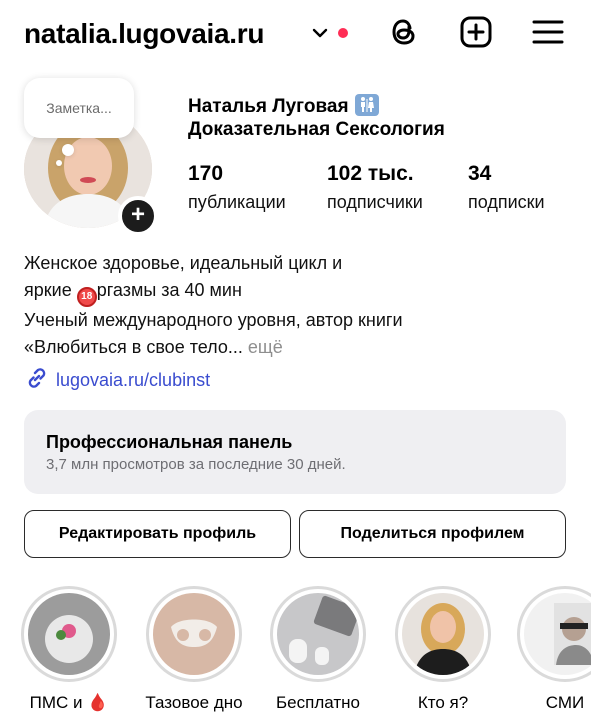  What do you see at coordinates (237, 202) in the screenshot?
I see `stat-posts-label: публикации` at bounding box center [237, 202].